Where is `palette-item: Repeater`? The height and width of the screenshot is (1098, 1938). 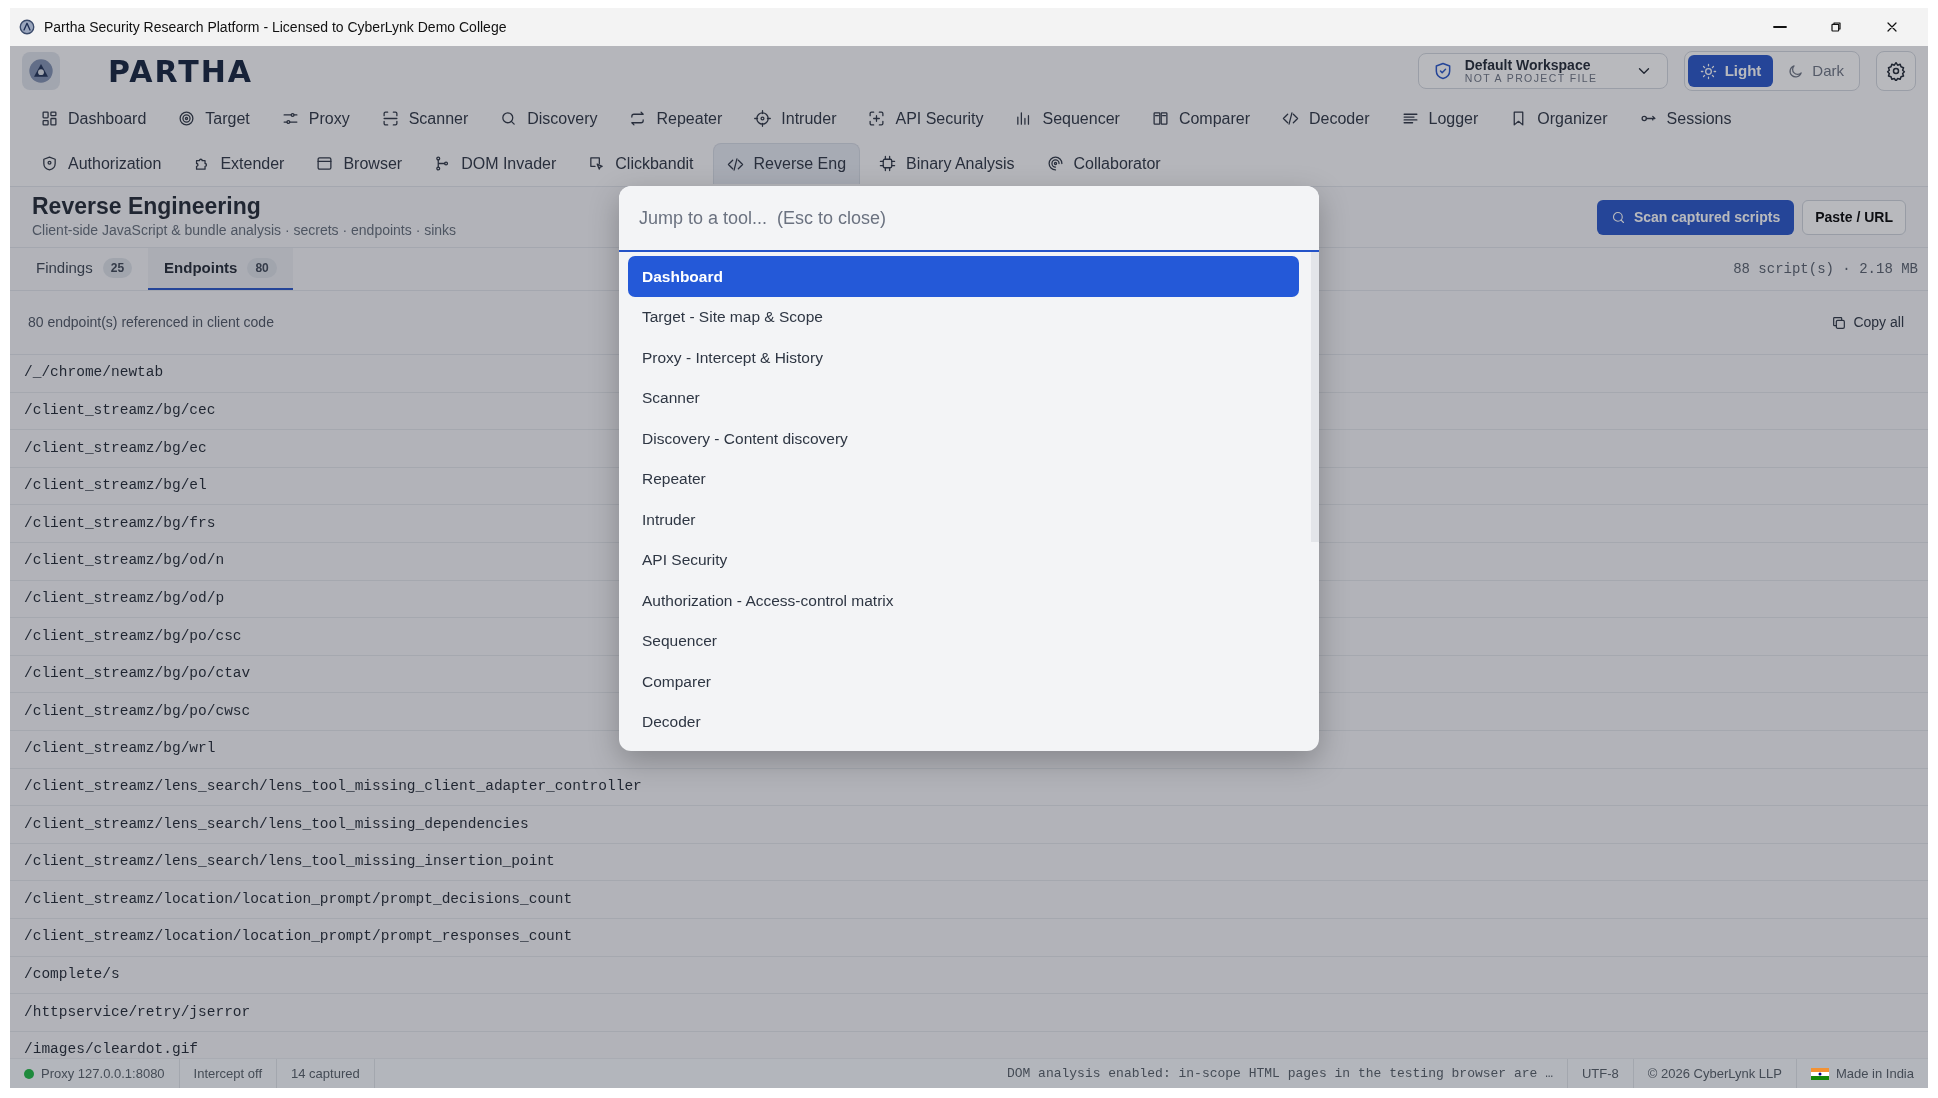
palette-item: Repeater is located at coordinates (963, 478).